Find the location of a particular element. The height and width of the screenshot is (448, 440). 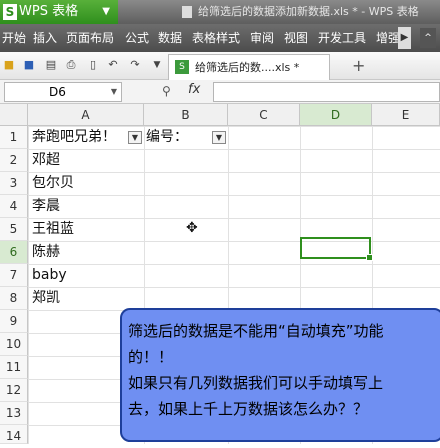

collapse-ribbon-icon: ^ is located at coordinates (428, 38).